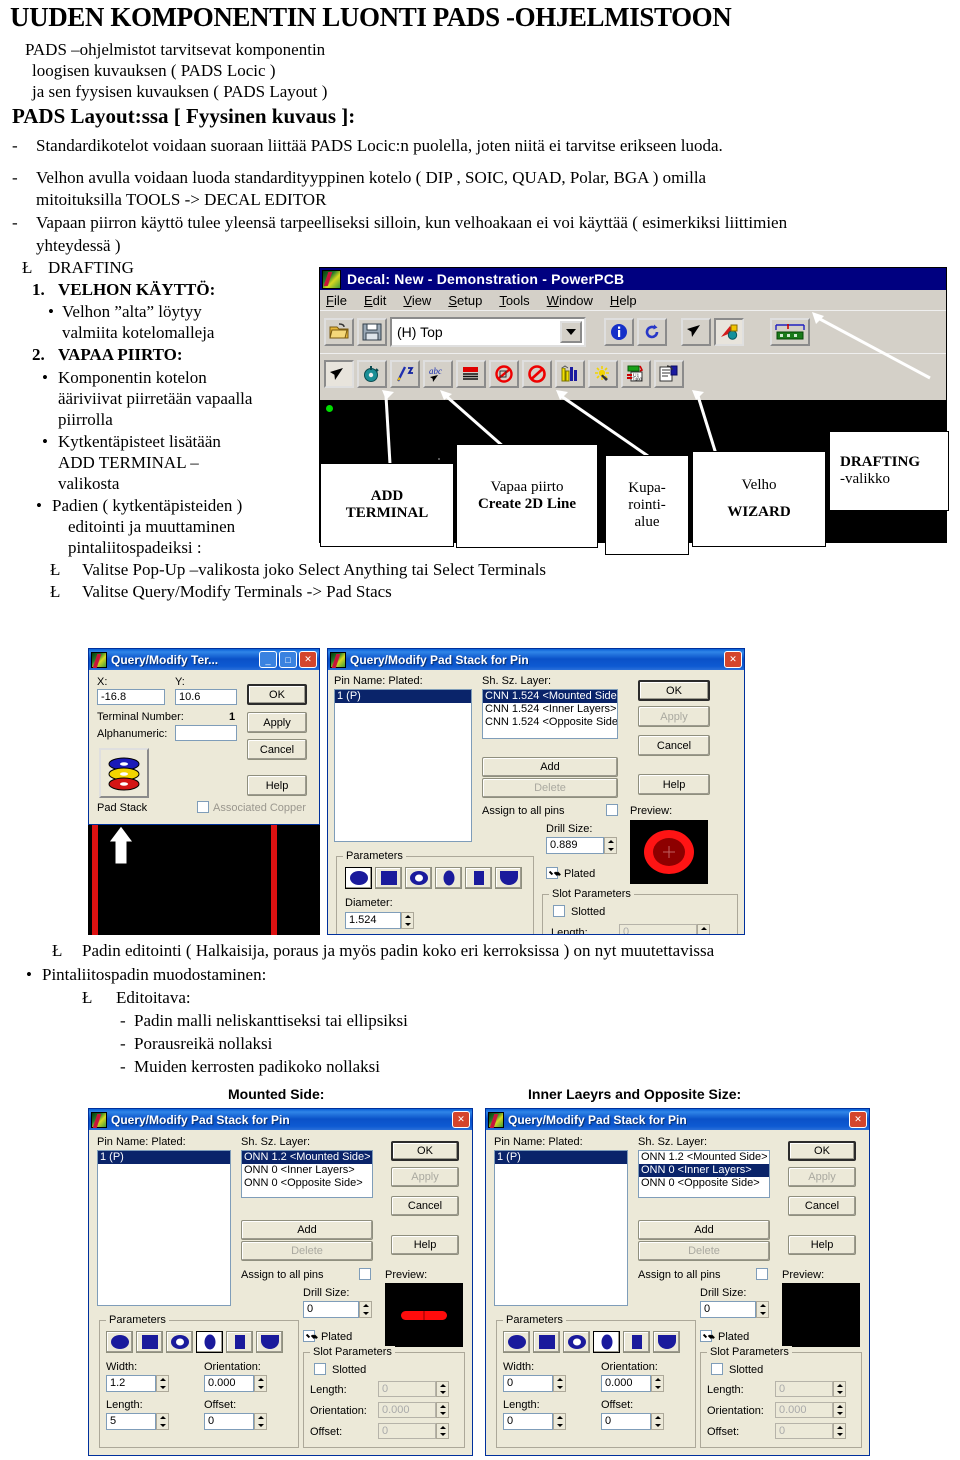  Describe the element at coordinates (652, 332) in the screenshot. I see `refresh-icon` at that location.